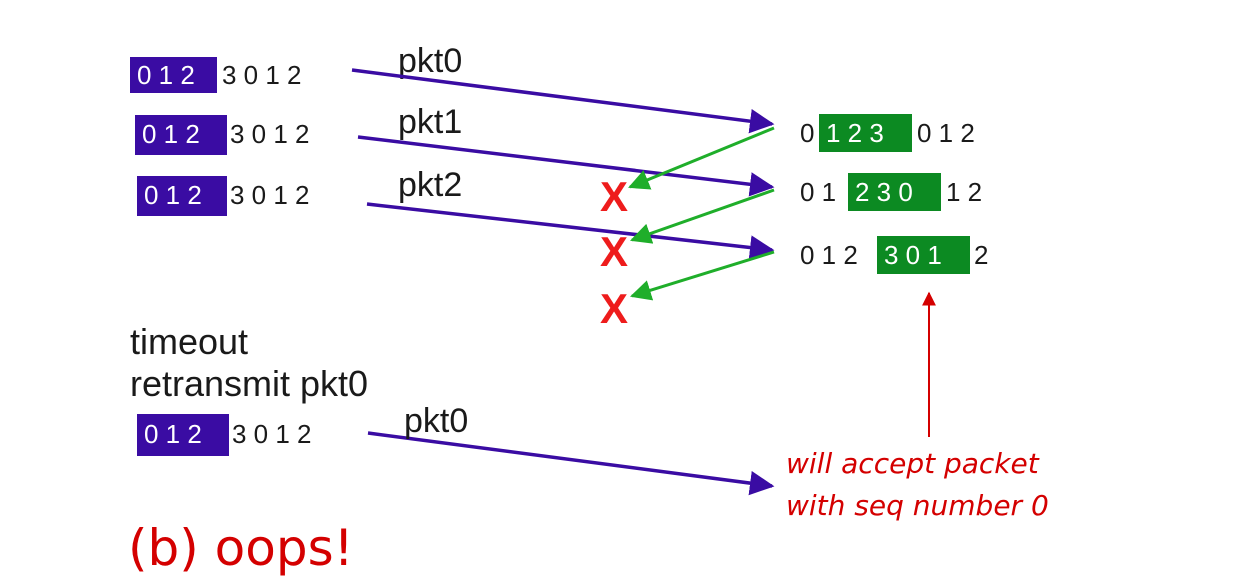 The height and width of the screenshot is (585, 1236). I want to click on receiver-row-1: 0 1 2 3 0 1 2, so click(891, 192).